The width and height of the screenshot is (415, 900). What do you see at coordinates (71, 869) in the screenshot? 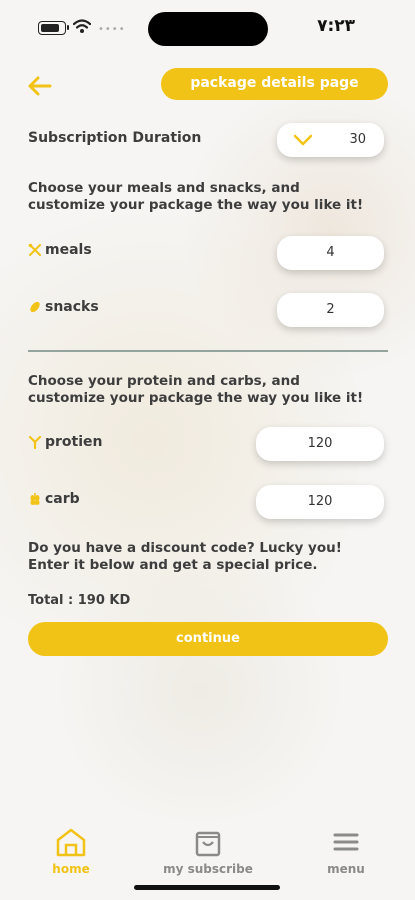
I see `tab-home-label: home` at bounding box center [71, 869].